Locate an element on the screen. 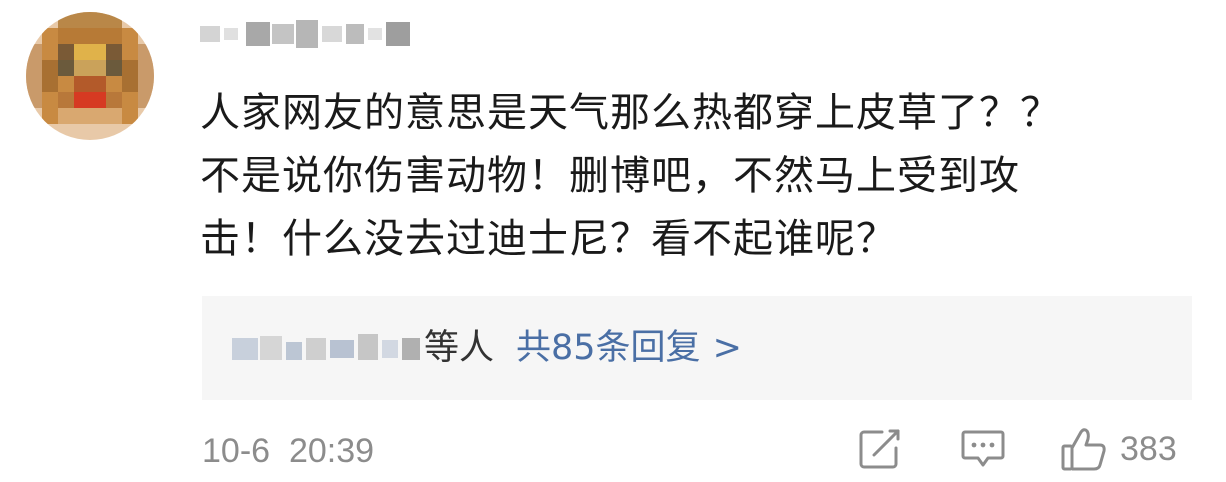 The width and height of the screenshot is (1226, 482). comment-button is located at coordinates (983, 449).